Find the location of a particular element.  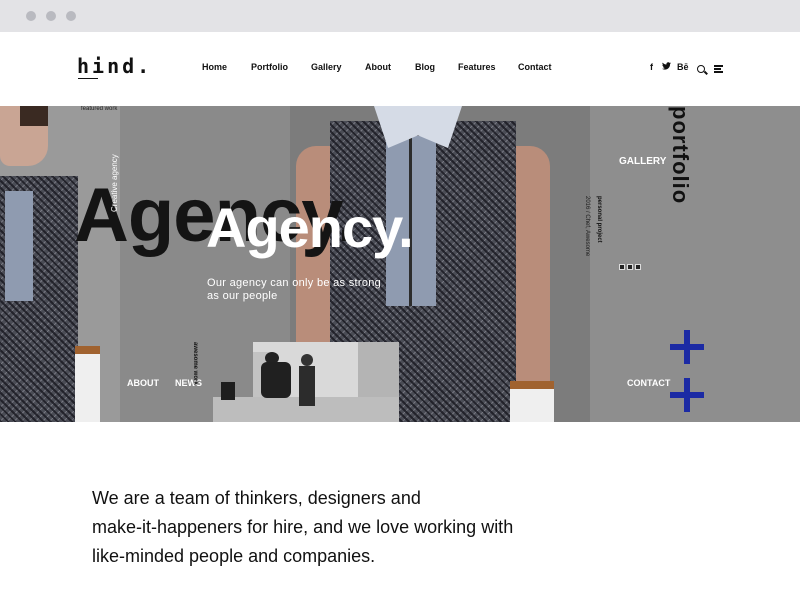

browser-toolbar is located at coordinates (400, 16).